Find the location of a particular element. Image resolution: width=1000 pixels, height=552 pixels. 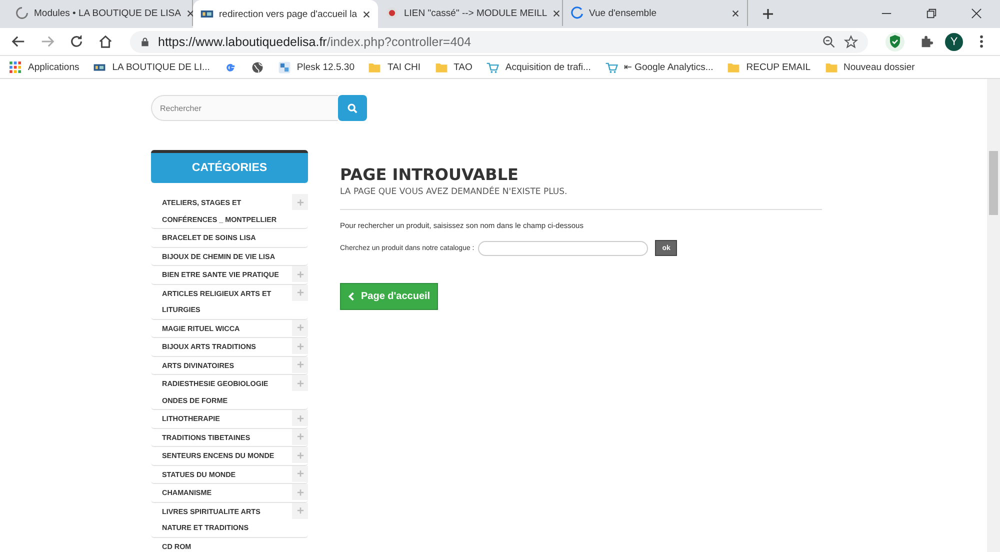

search-button is located at coordinates (352, 108).